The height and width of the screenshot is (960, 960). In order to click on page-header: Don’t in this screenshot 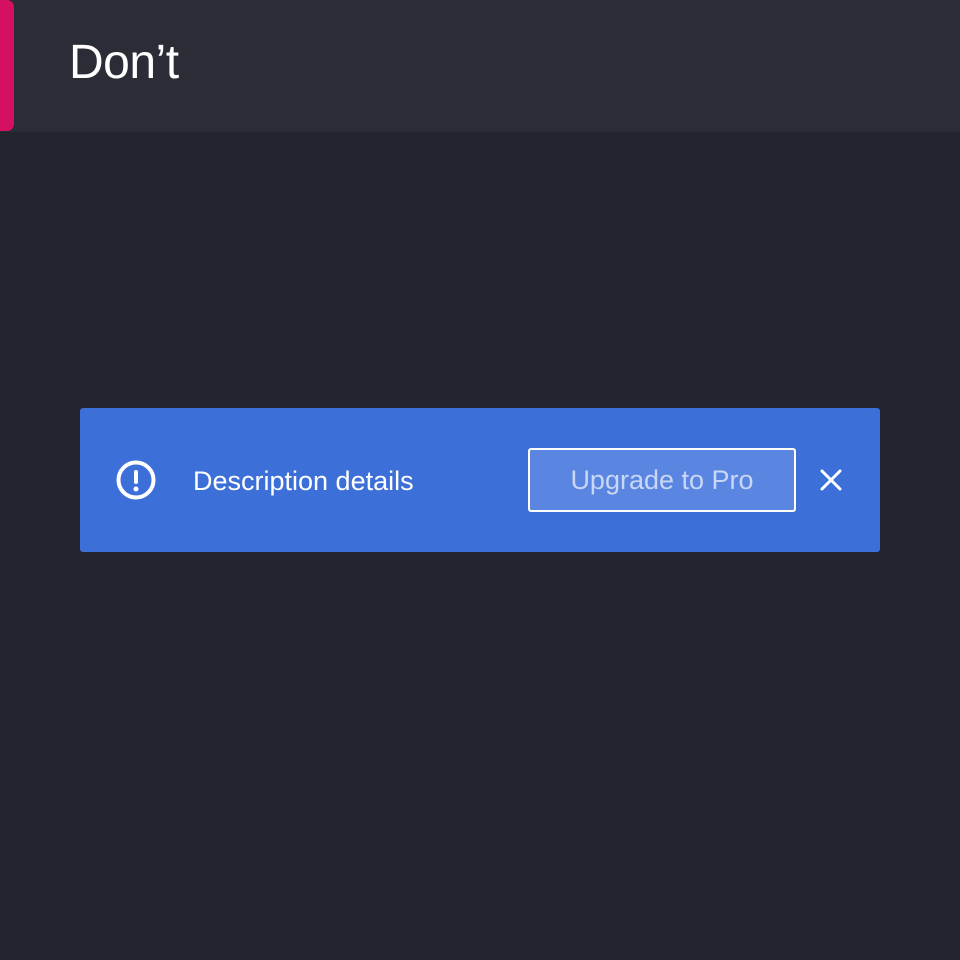, I will do `click(480, 66)`.